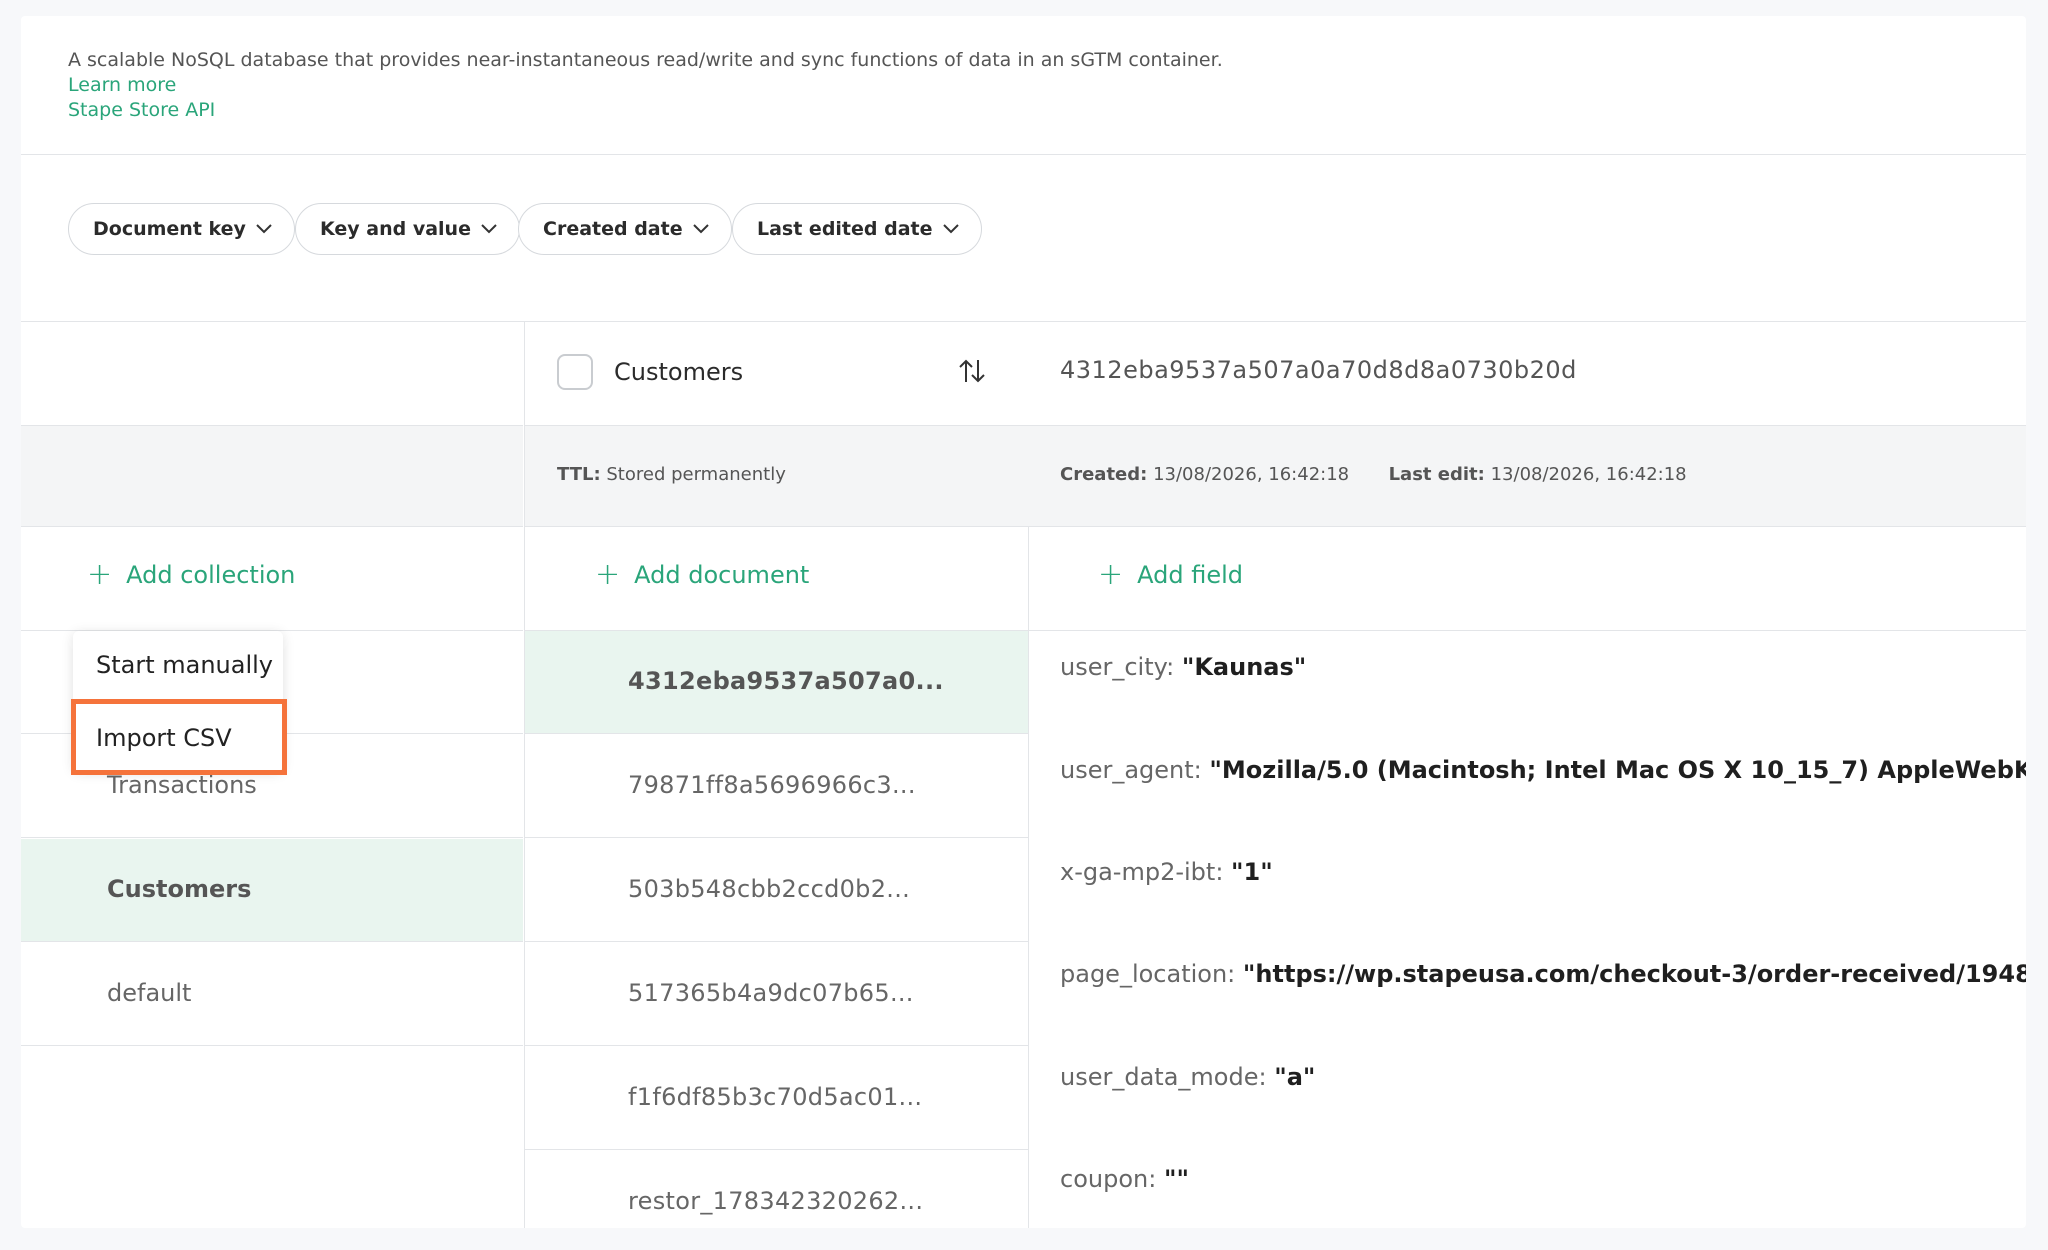 This screenshot has height=1250, width=2048. I want to click on add-field-button: + Add field, so click(1170, 575).